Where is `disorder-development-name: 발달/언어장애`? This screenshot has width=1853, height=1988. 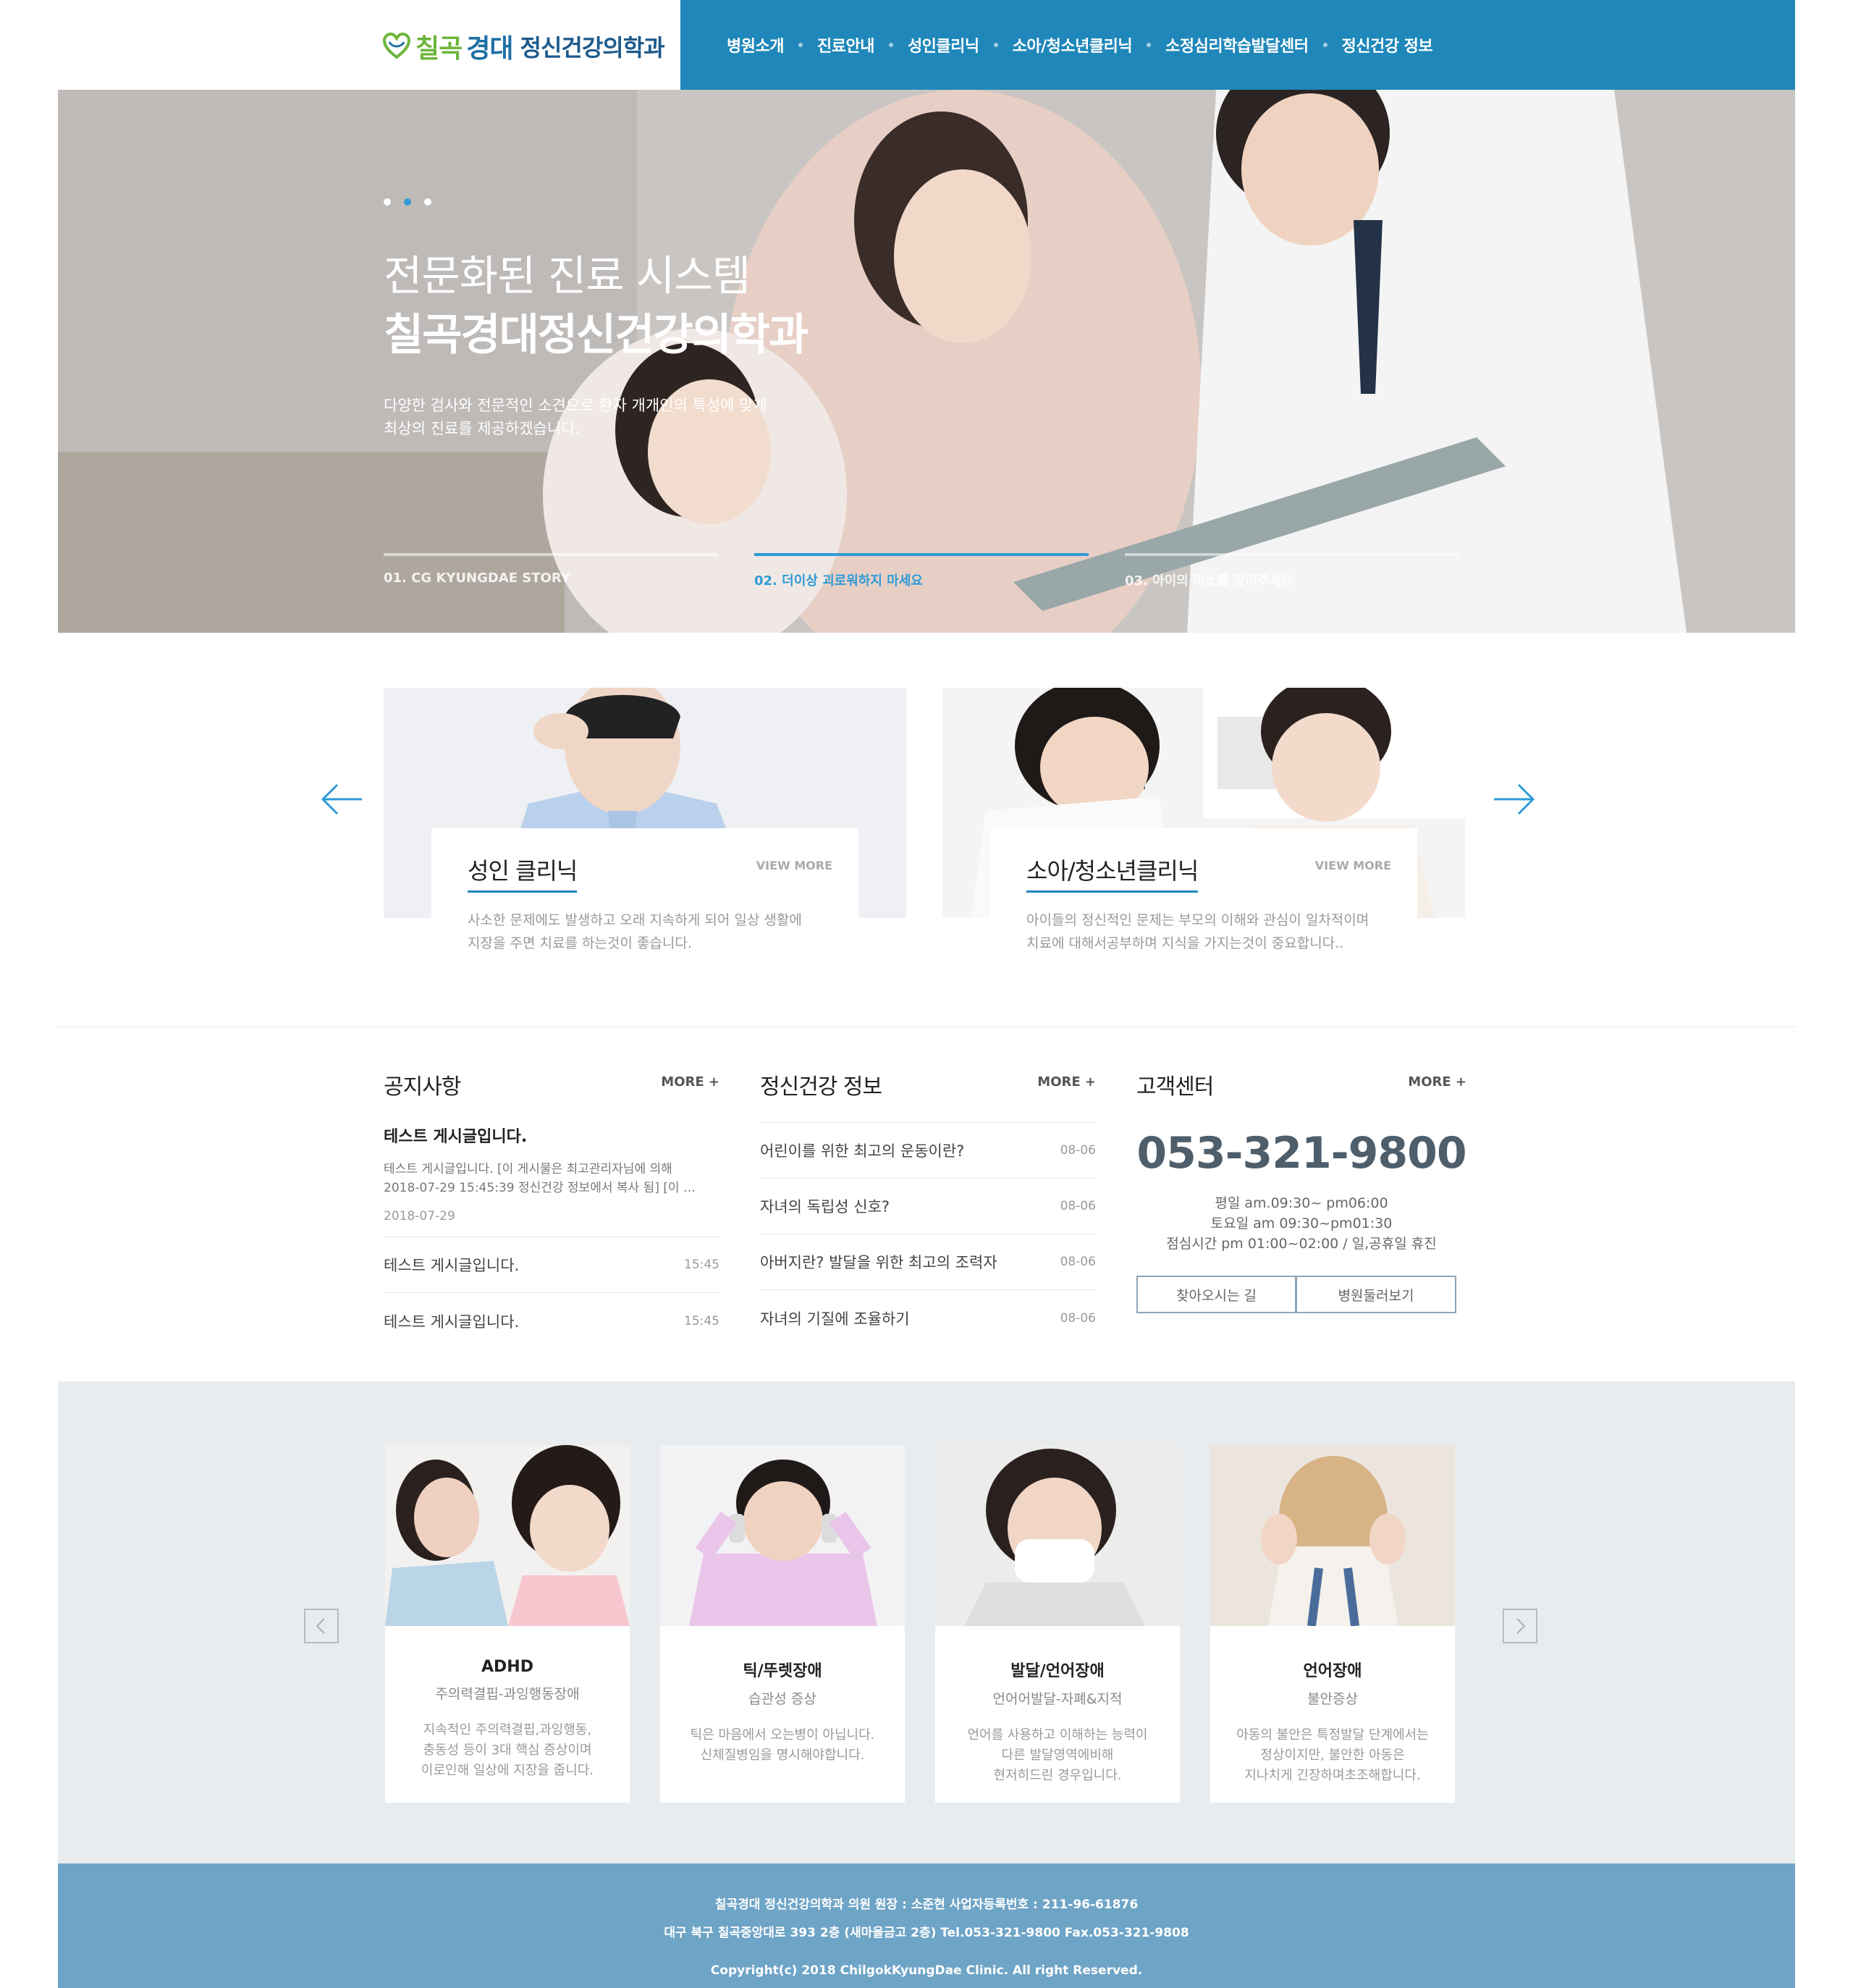 disorder-development-name: 발달/언어장애 is located at coordinates (1057, 1671).